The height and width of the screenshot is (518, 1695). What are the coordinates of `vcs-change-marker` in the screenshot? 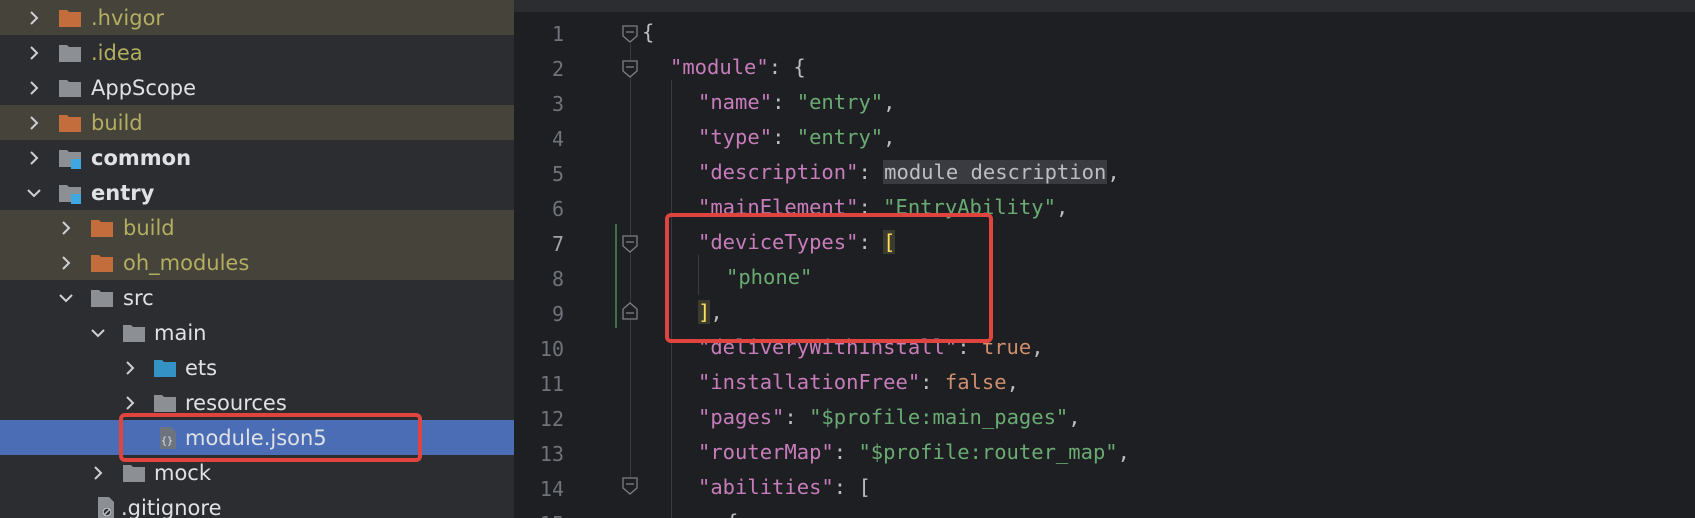 It's located at (616, 276).